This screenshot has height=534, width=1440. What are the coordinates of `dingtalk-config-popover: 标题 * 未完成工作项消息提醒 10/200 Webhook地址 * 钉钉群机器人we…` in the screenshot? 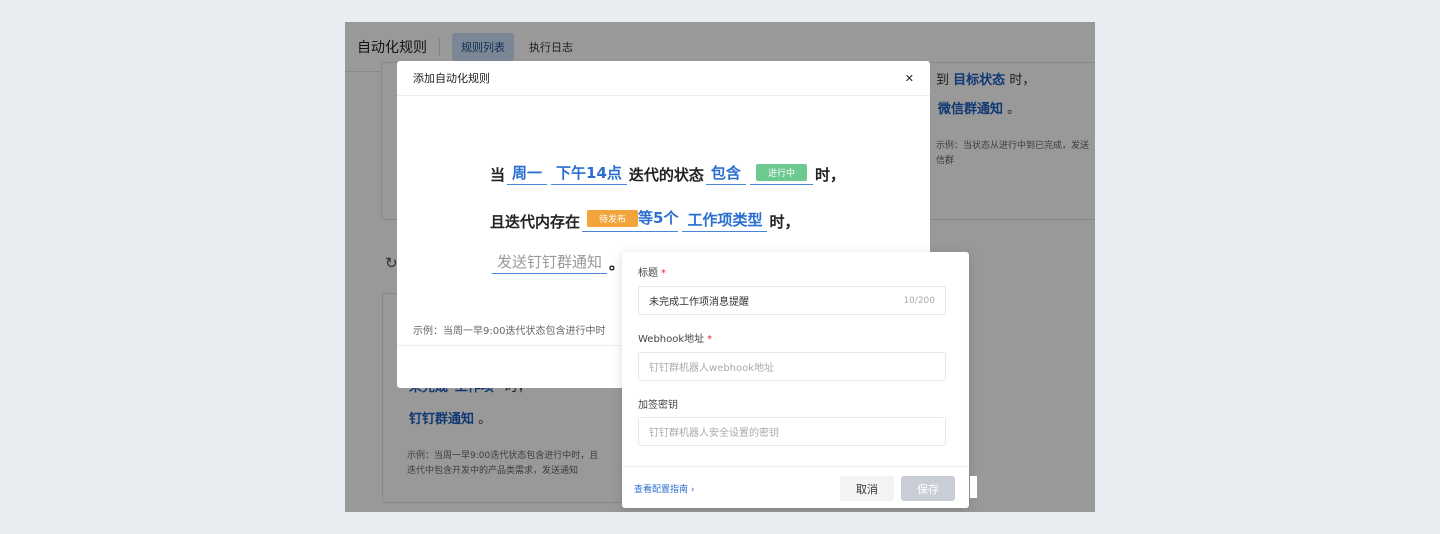 It's located at (795, 380).